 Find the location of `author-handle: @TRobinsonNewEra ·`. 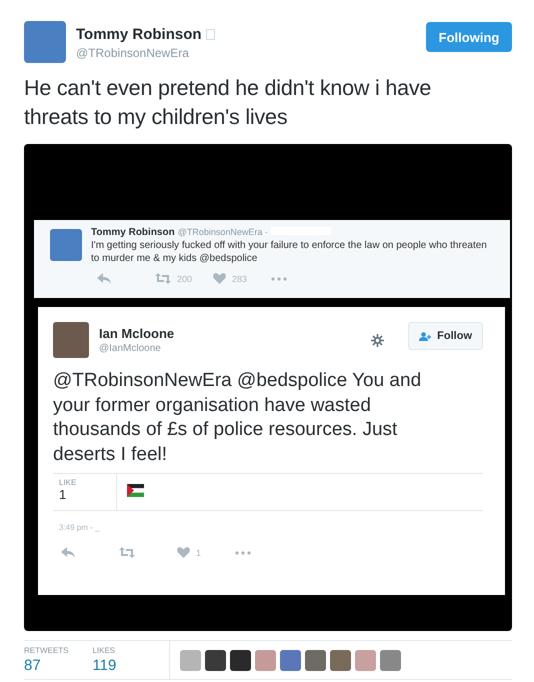

author-handle: @TRobinsonNewEra · is located at coordinates (223, 232).